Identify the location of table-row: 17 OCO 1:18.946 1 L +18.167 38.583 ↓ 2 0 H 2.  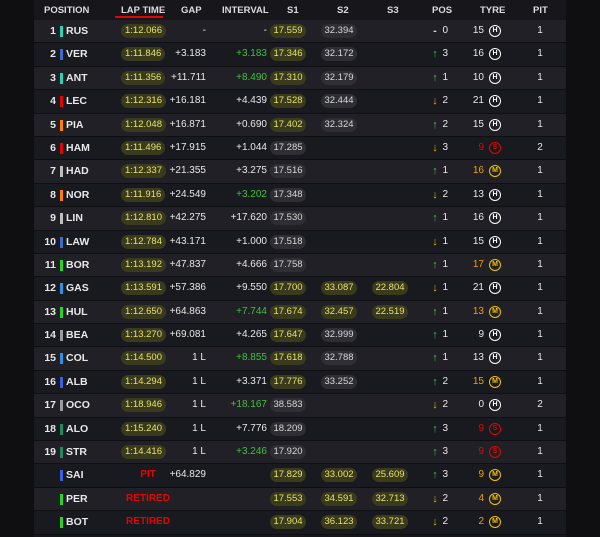
(300, 406).